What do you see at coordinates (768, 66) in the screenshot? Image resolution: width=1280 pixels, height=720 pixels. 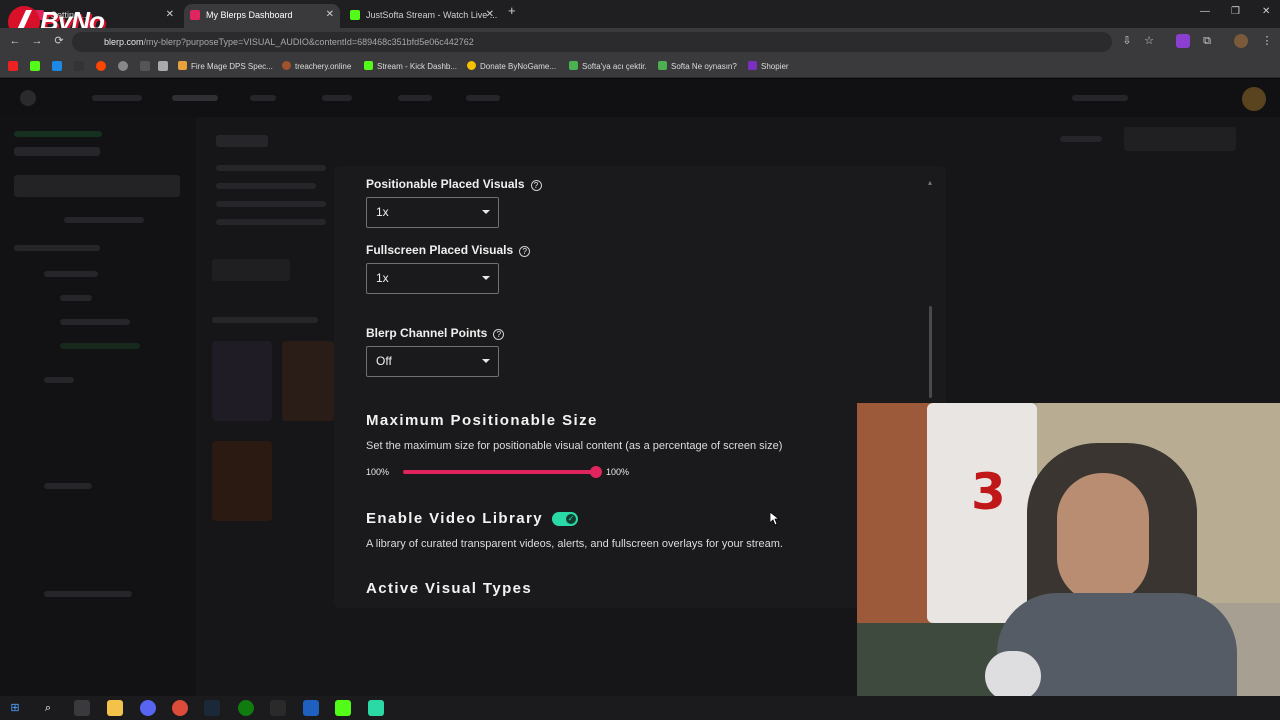 I see `bookmark-shopier: Shopier` at bounding box center [768, 66].